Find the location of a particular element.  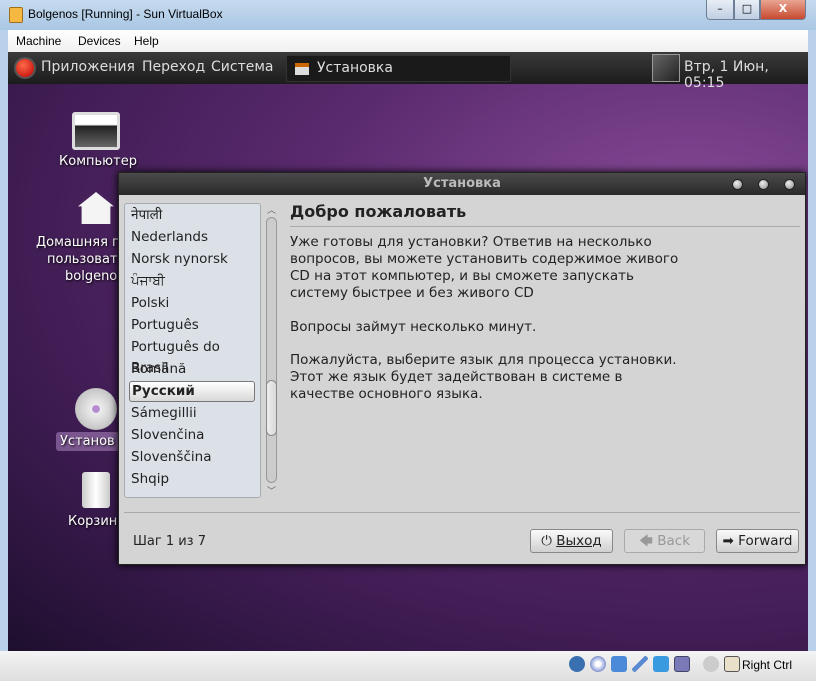

desktop-label-home: Домашняя п пользоват bolgeno is located at coordinates (81, 259).